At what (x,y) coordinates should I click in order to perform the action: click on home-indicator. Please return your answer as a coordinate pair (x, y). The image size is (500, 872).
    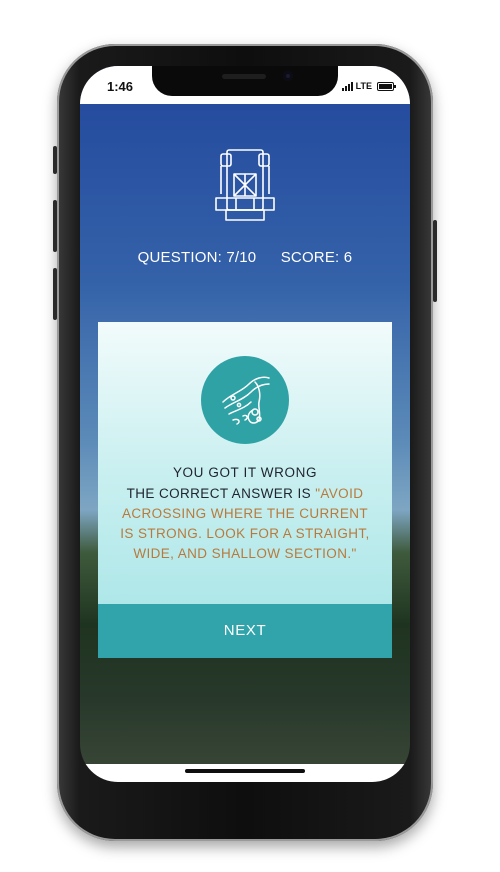
    Looking at the image, I should click on (245, 771).